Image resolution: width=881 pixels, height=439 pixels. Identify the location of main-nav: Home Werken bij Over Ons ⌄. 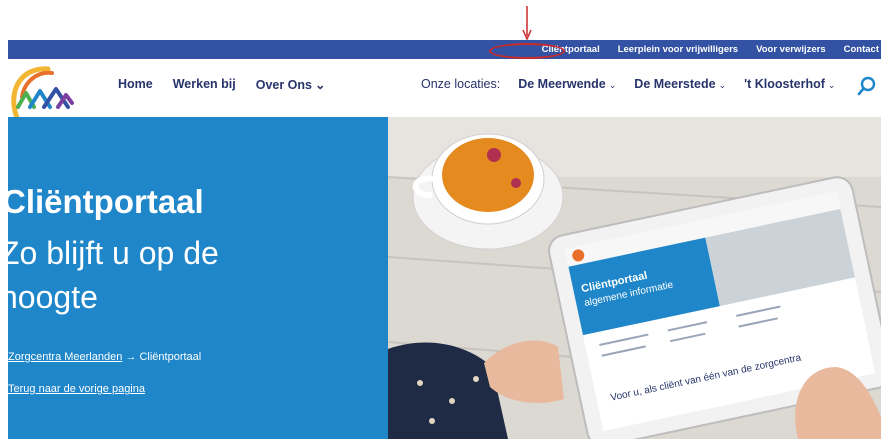
(221, 84).